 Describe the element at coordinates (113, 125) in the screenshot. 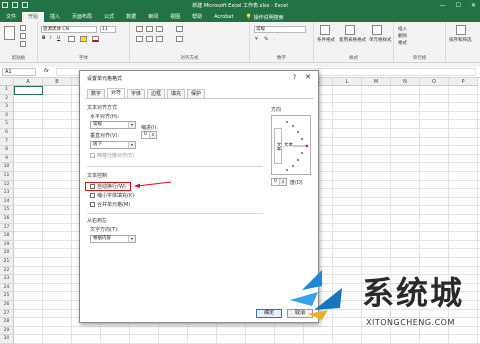

I see `horizontal-select: 常规 ▾` at that location.